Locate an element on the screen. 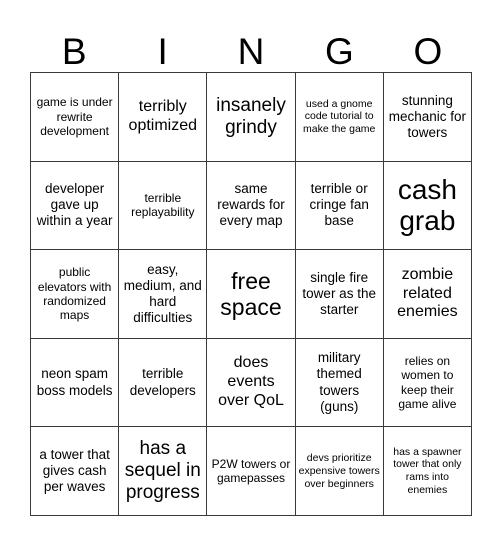 The height and width of the screenshot is (544, 500). bingo-cell-text: does events over QoL is located at coordinates (251, 382).